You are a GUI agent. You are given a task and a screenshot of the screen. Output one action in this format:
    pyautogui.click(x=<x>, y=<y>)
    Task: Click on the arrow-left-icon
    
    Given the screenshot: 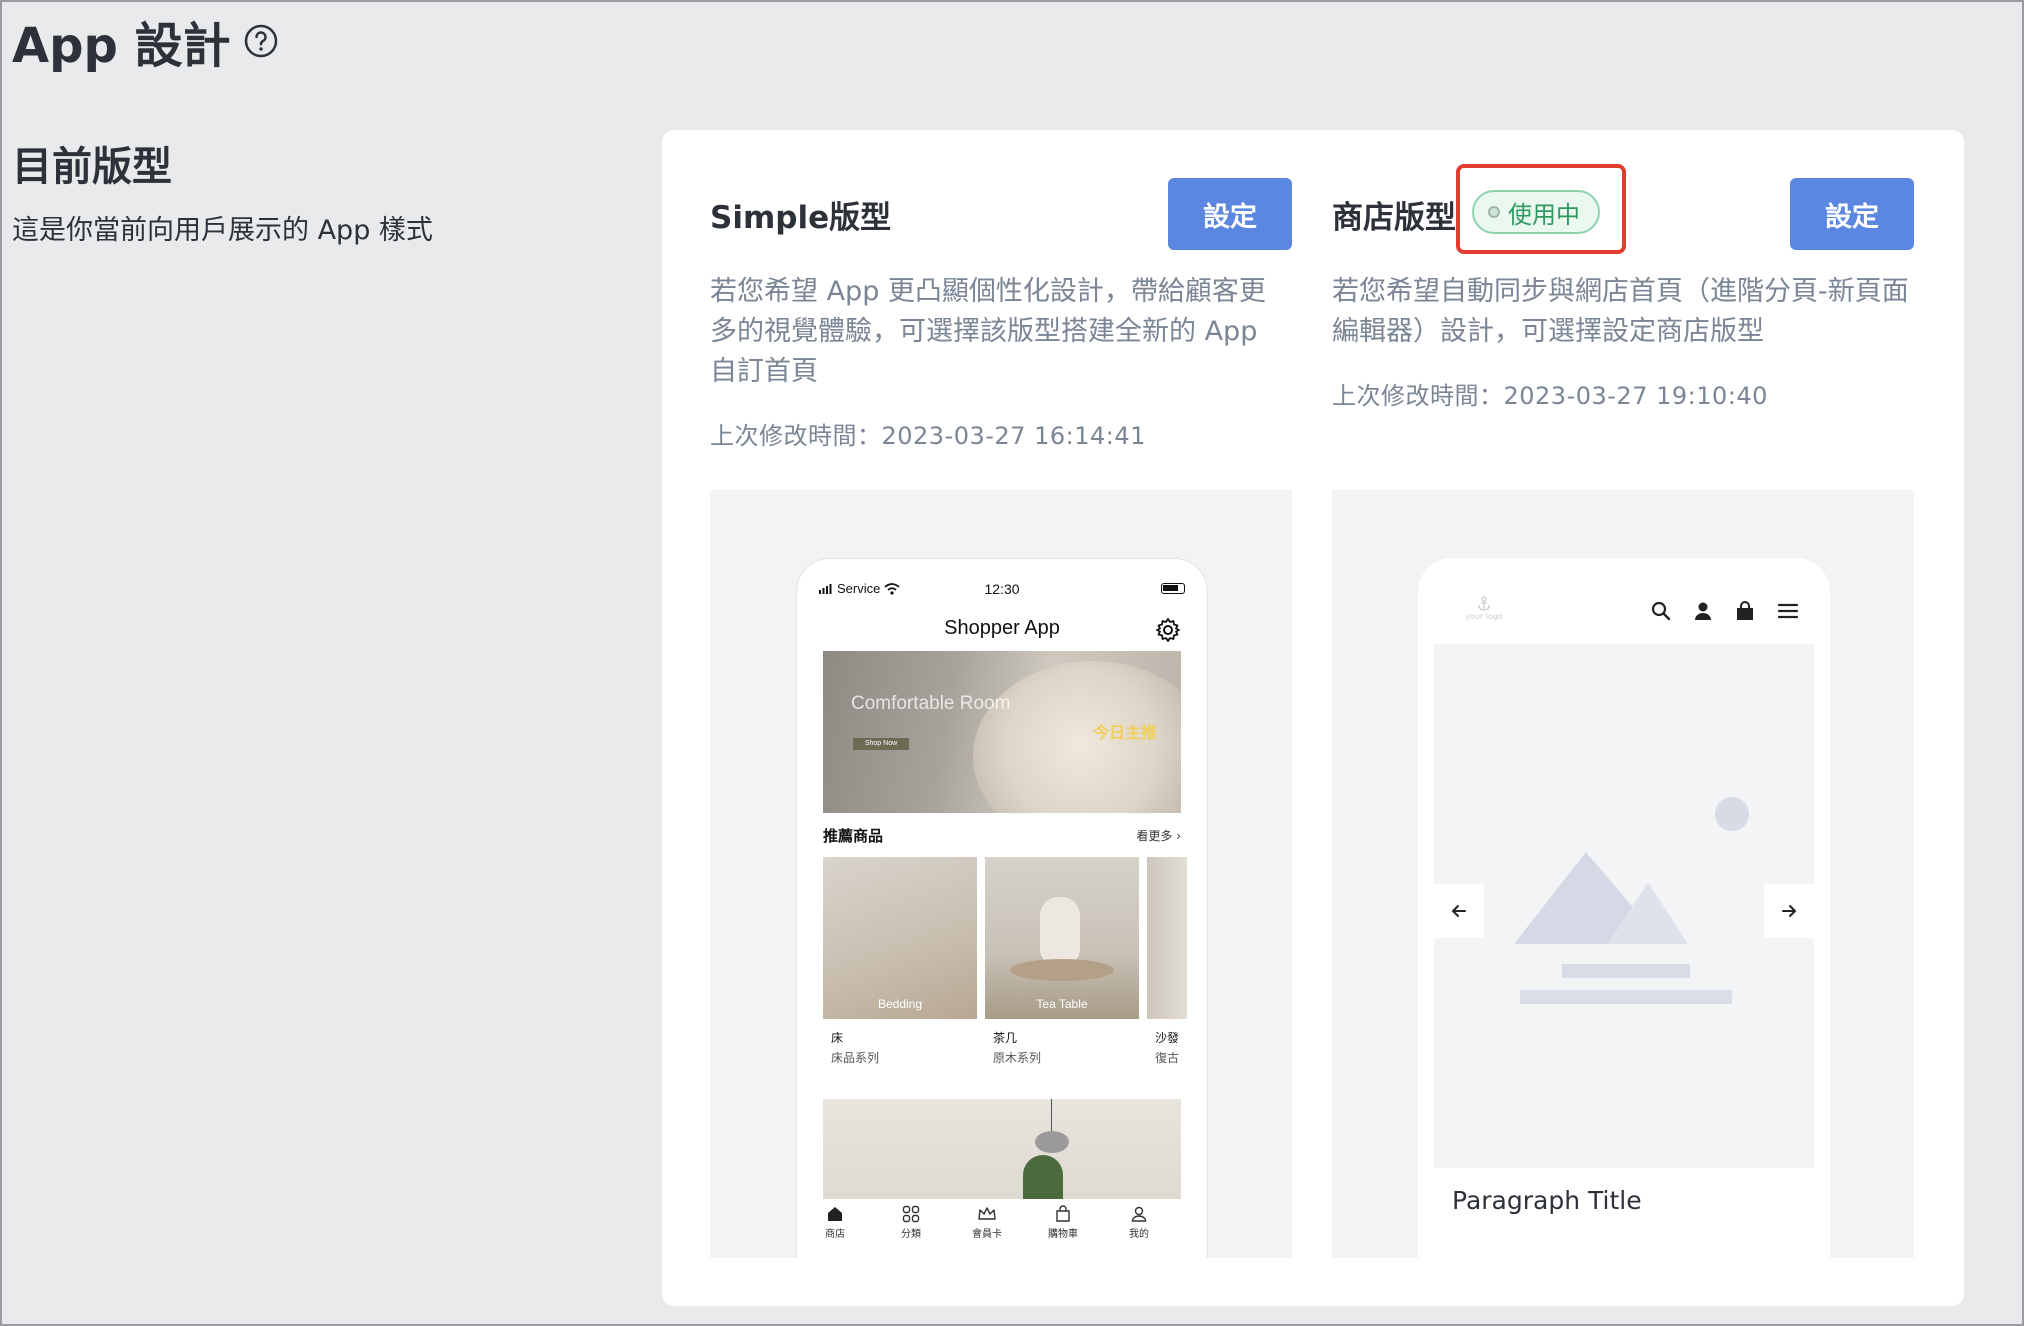 What is the action you would take?
    pyautogui.click(x=1459, y=911)
    